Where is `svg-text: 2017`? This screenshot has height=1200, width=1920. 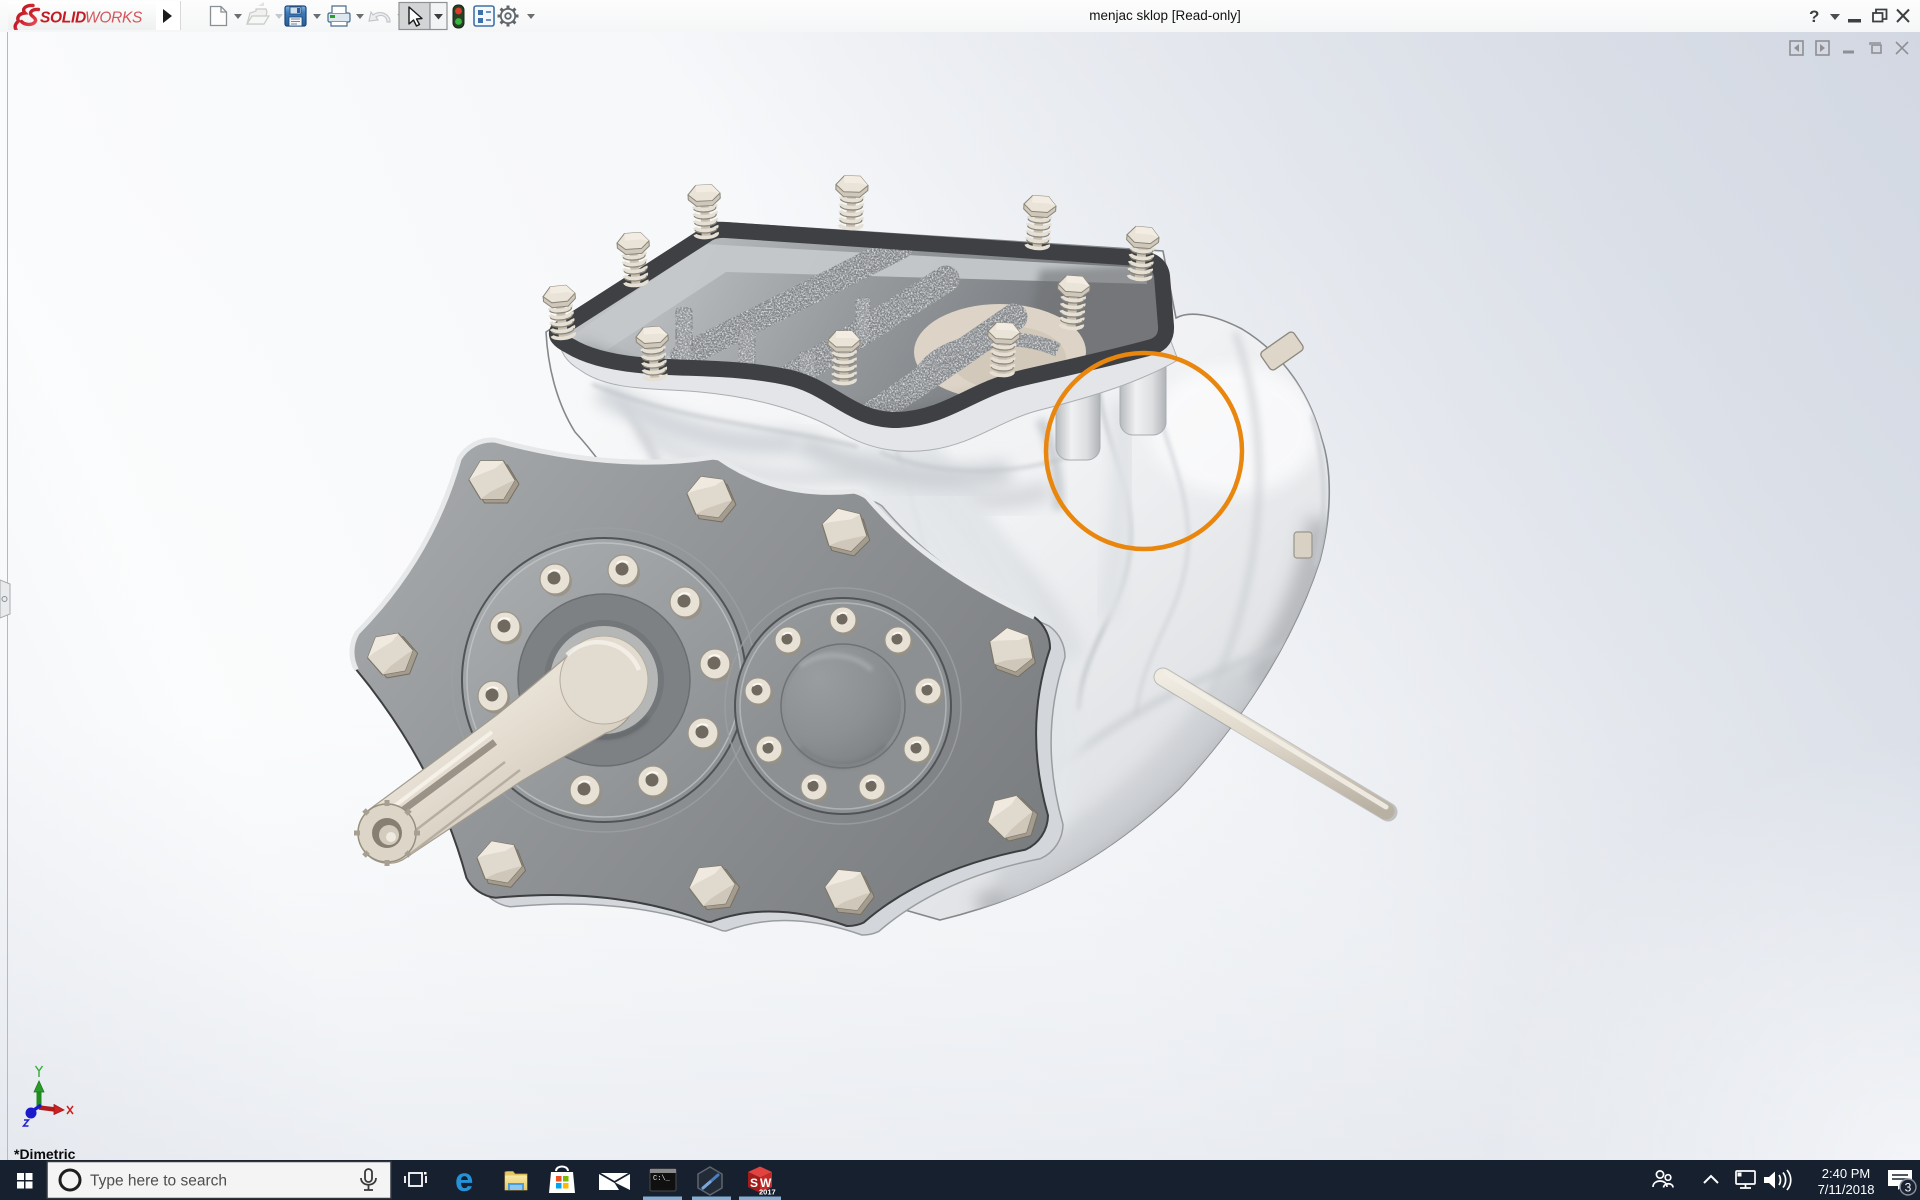 svg-text: 2017 is located at coordinates (767, 1192).